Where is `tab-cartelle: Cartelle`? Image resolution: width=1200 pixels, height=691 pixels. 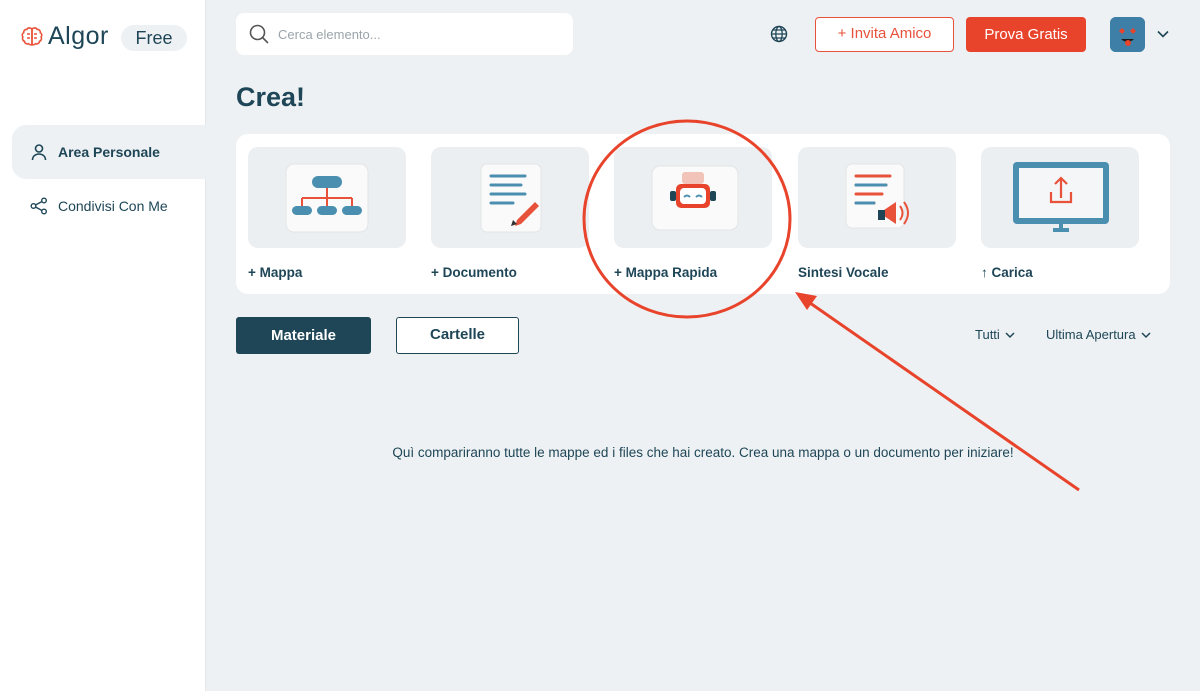
tab-cartelle: Cartelle is located at coordinates (457, 335).